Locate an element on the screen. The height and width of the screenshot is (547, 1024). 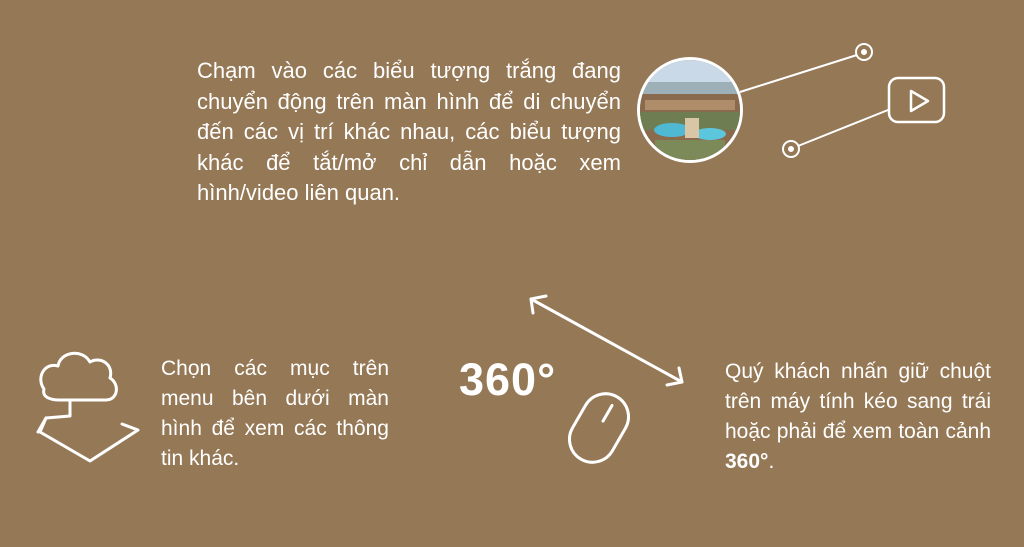
degrees-label: 360° is located at coordinates (508, 379).